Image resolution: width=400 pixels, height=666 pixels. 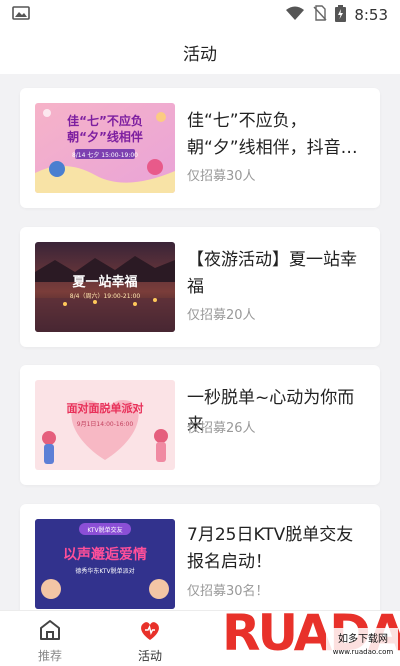 What do you see at coordinates (104, 571) in the screenshot?
I see `thumb-caption: 德秀华东KTV脱单派对` at bounding box center [104, 571].